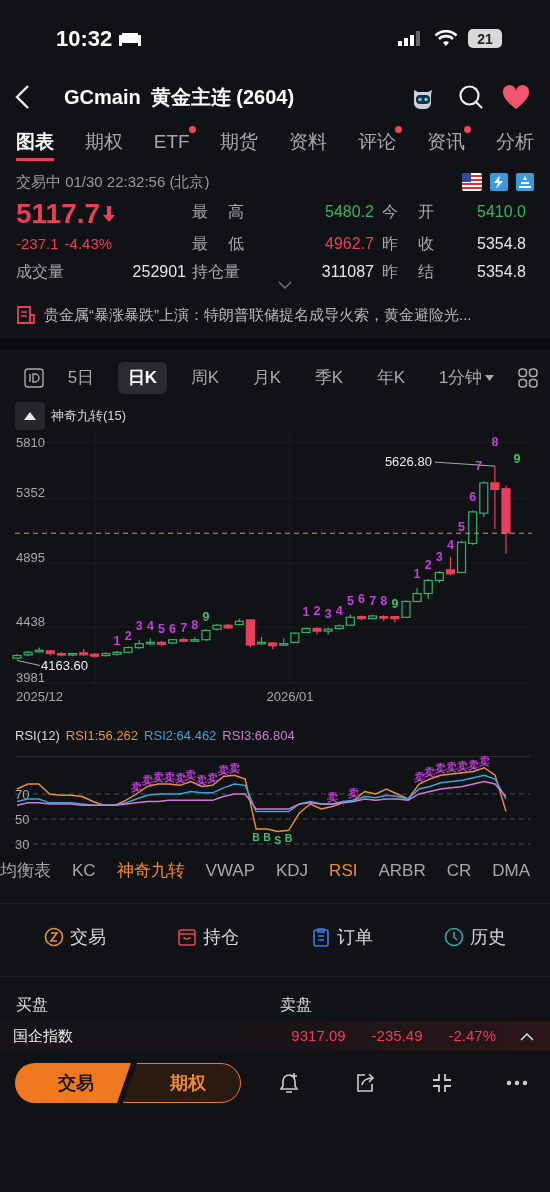  What do you see at coordinates (308, 144) in the screenshot?
I see `tab: 资料` at bounding box center [308, 144].